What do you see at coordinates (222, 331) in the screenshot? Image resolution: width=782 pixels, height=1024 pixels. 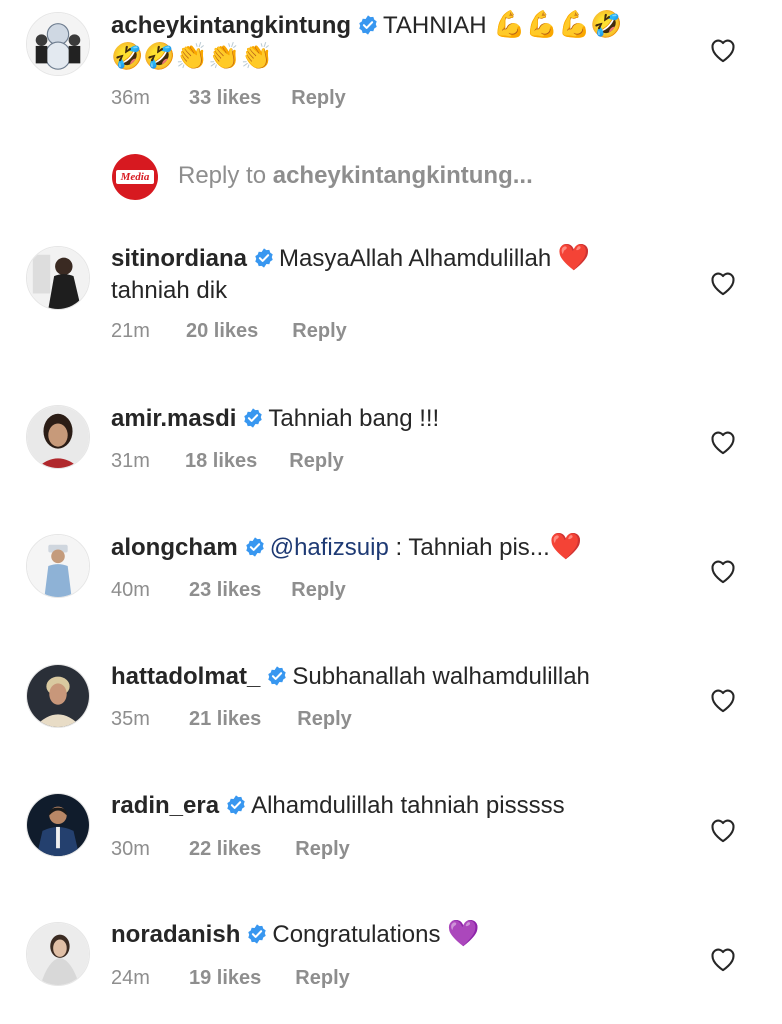 I see `likes-count: 20 likes` at bounding box center [222, 331].